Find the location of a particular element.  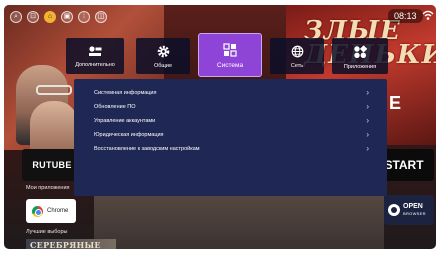

advanced-settings-icon is located at coordinates (95, 51).